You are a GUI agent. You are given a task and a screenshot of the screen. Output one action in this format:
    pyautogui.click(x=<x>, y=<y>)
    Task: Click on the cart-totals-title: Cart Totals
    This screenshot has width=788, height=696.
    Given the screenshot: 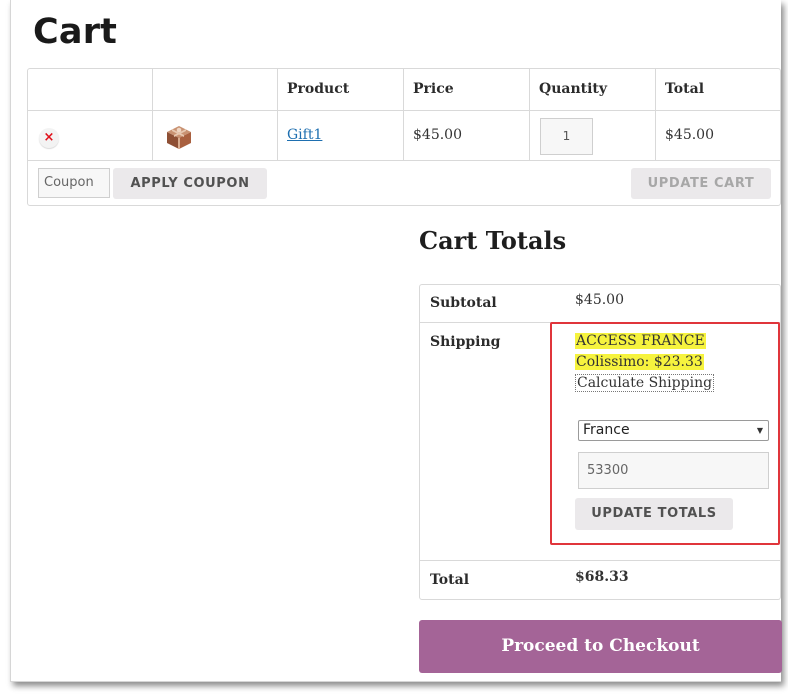 What is the action you would take?
    pyautogui.click(x=493, y=240)
    